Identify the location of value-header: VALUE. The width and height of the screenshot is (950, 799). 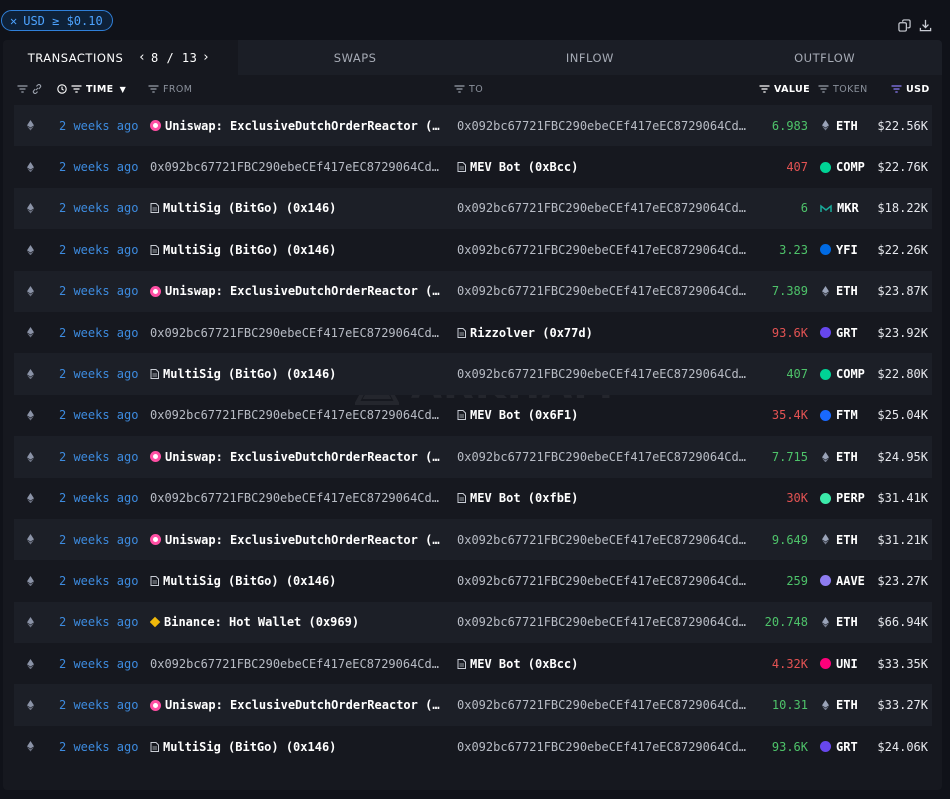
(784, 89).